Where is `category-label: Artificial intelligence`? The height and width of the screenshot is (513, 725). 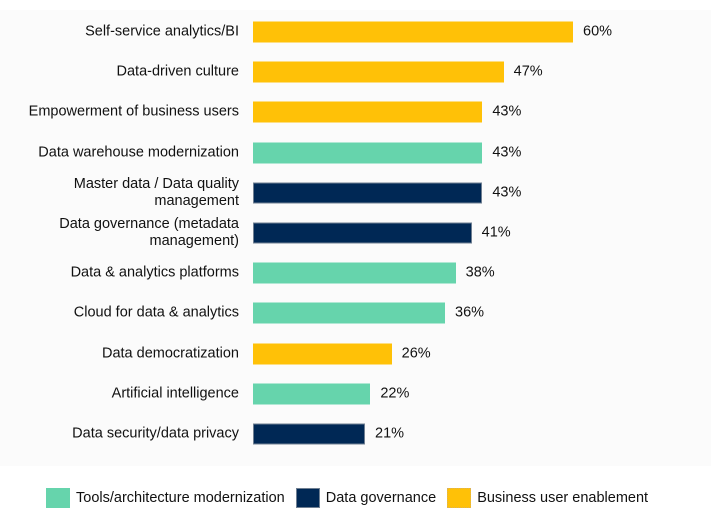
category-label: Artificial intelligence is located at coordinates (175, 393).